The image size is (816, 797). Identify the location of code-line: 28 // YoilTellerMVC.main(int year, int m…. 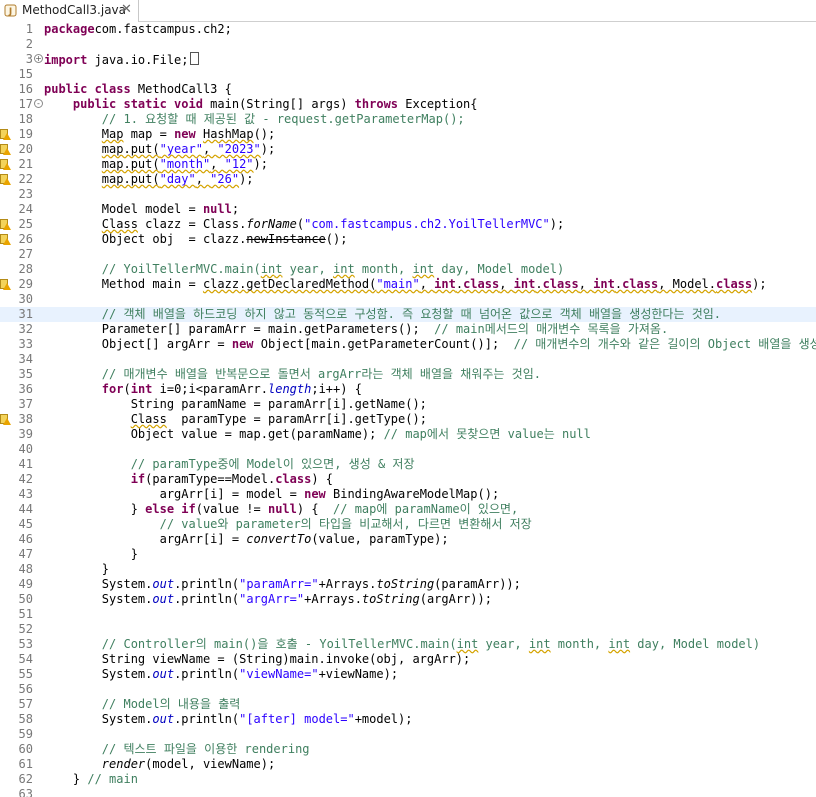
(408, 269).